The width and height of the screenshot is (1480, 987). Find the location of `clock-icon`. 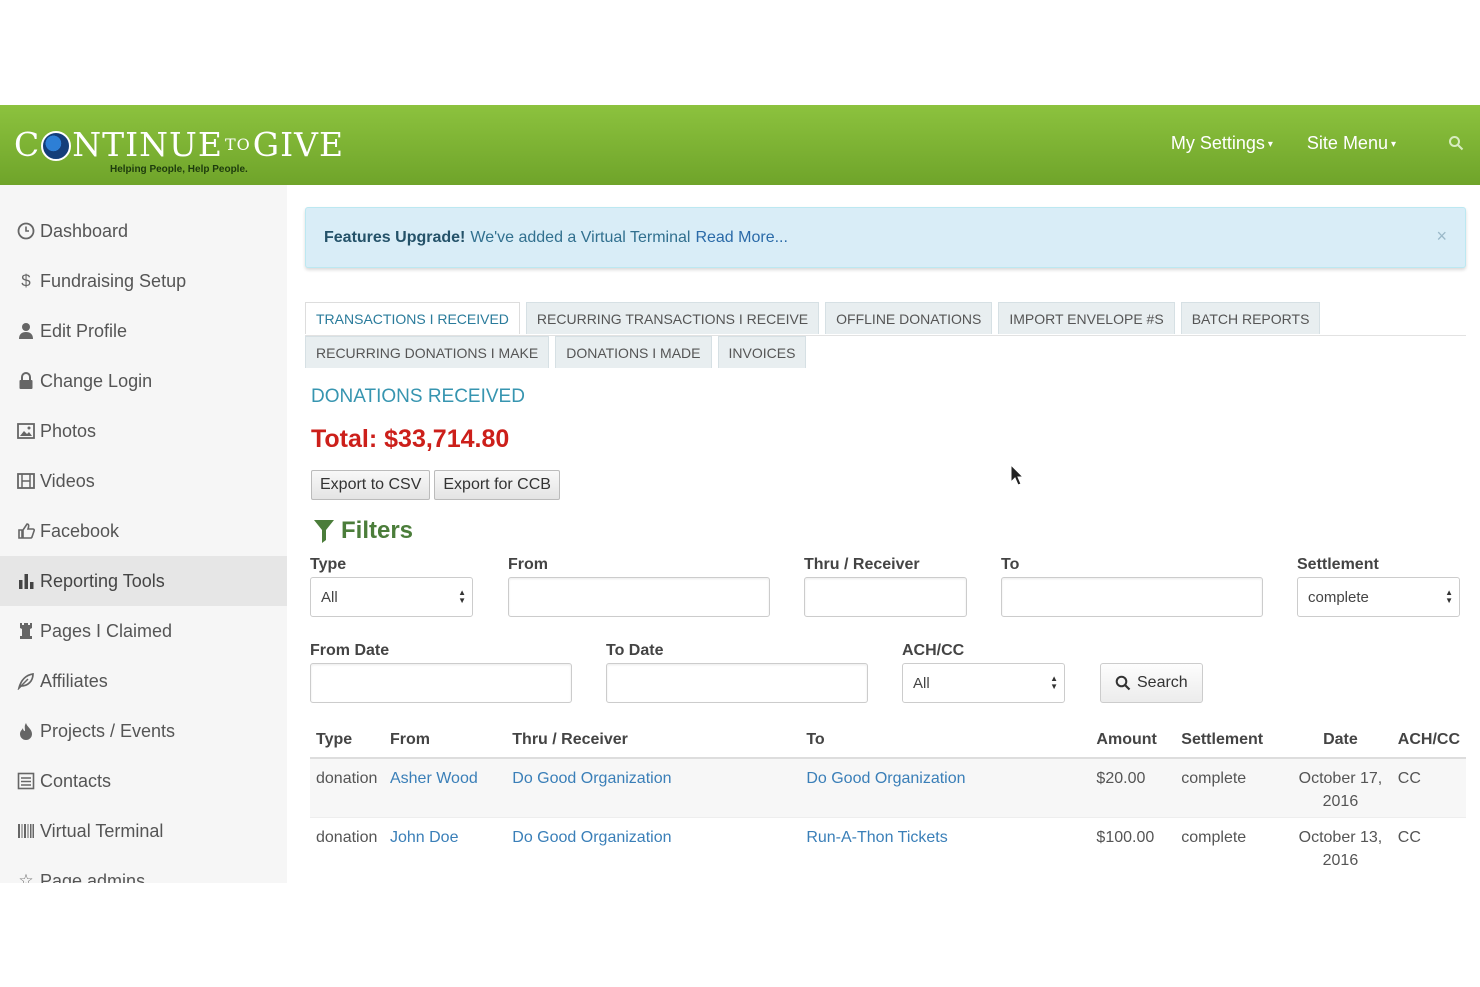

clock-icon is located at coordinates (26, 231).